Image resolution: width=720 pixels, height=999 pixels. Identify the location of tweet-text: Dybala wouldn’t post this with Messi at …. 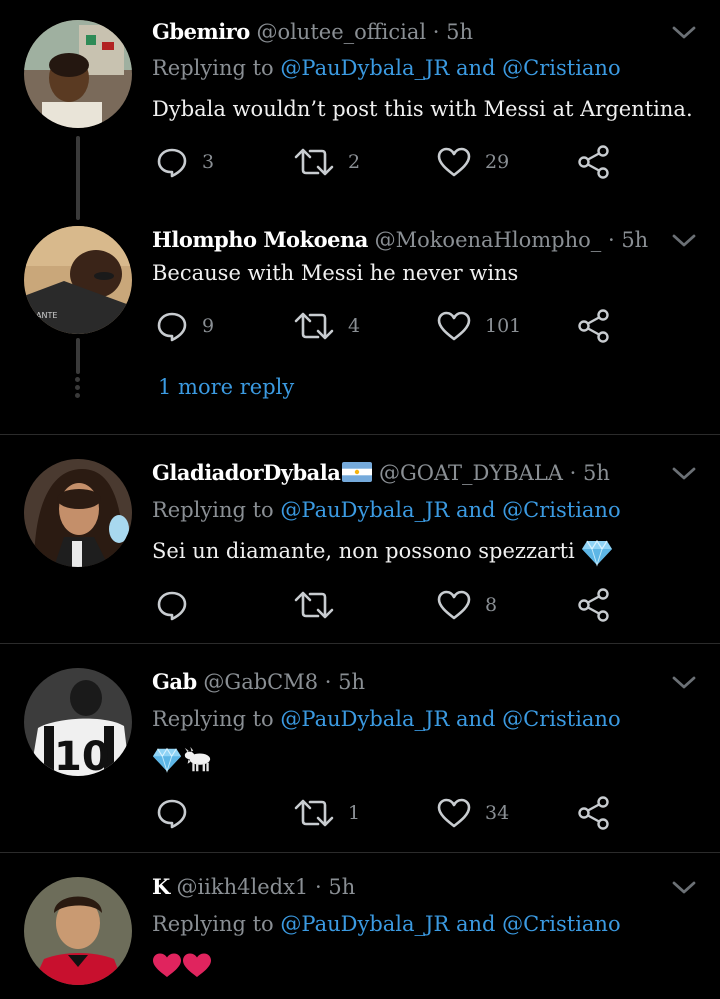
(422, 109).